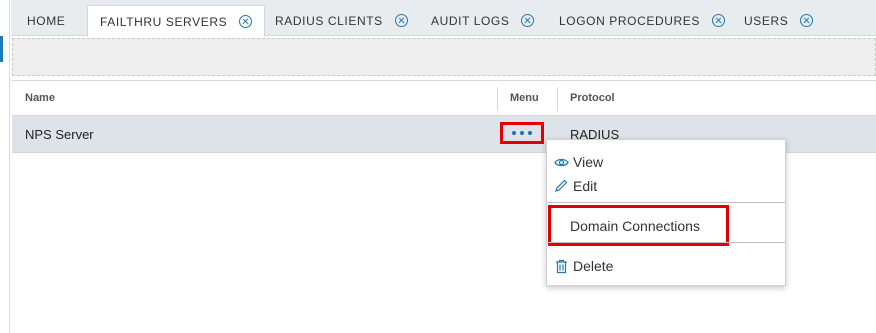 Image resolution: width=876 pixels, height=333 pixels. What do you see at coordinates (524, 98) in the screenshot?
I see `column-header-menu: Menu` at bounding box center [524, 98].